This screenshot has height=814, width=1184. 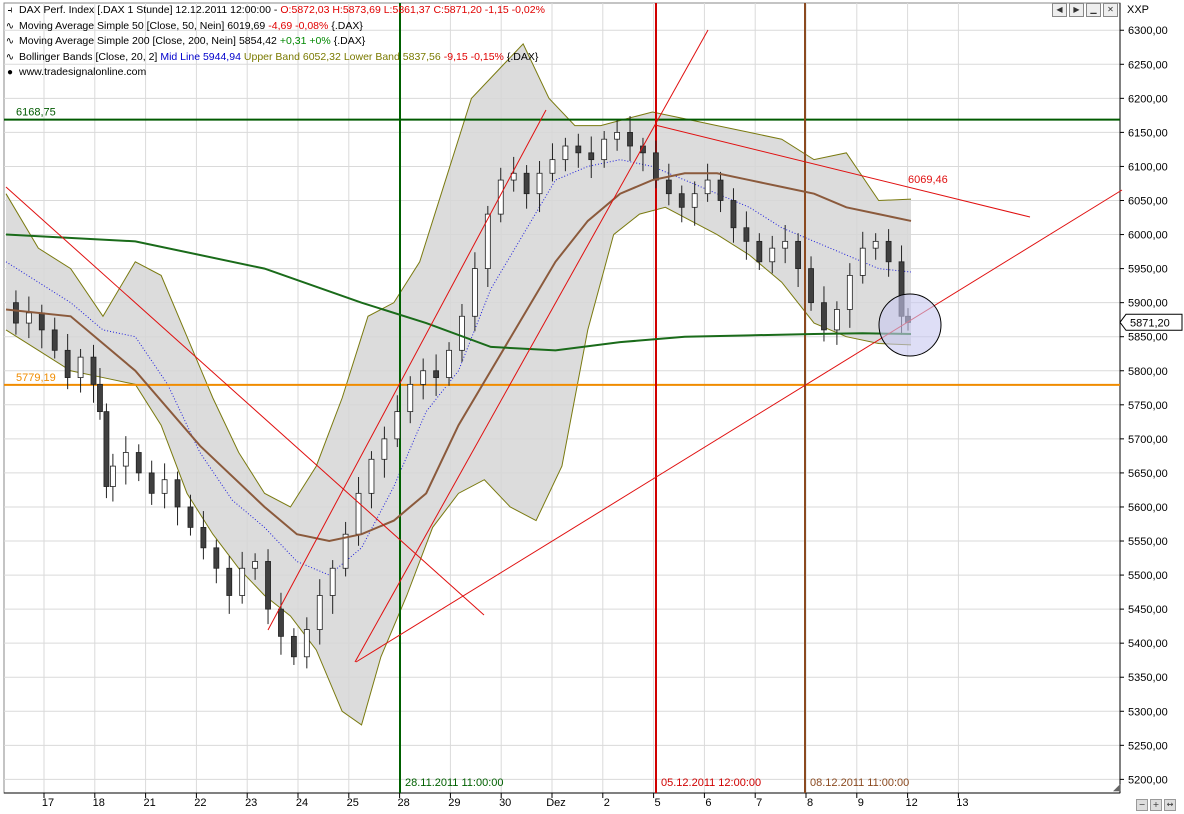 What do you see at coordinates (1117, 787) in the screenshot?
I see `resize-grip-icon: ◢` at bounding box center [1117, 787].